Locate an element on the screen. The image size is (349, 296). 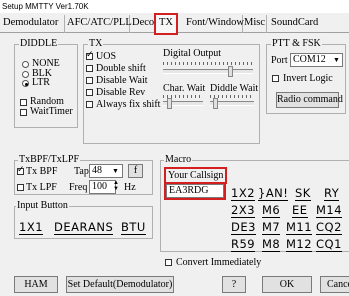
macro-button-r59: R59 is located at coordinates (243, 245).